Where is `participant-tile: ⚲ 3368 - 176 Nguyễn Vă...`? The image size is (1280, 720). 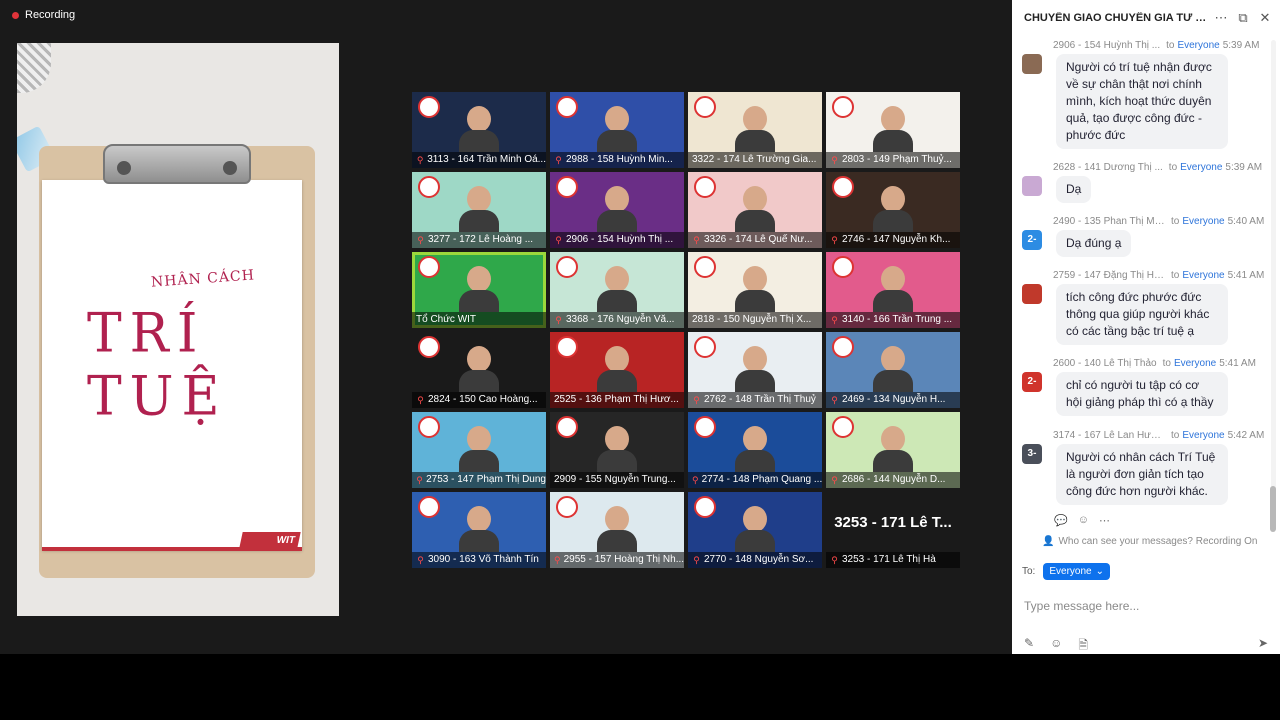 participant-tile: ⚲ 3368 - 176 Nguyễn Vă... is located at coordinates (617, 290).